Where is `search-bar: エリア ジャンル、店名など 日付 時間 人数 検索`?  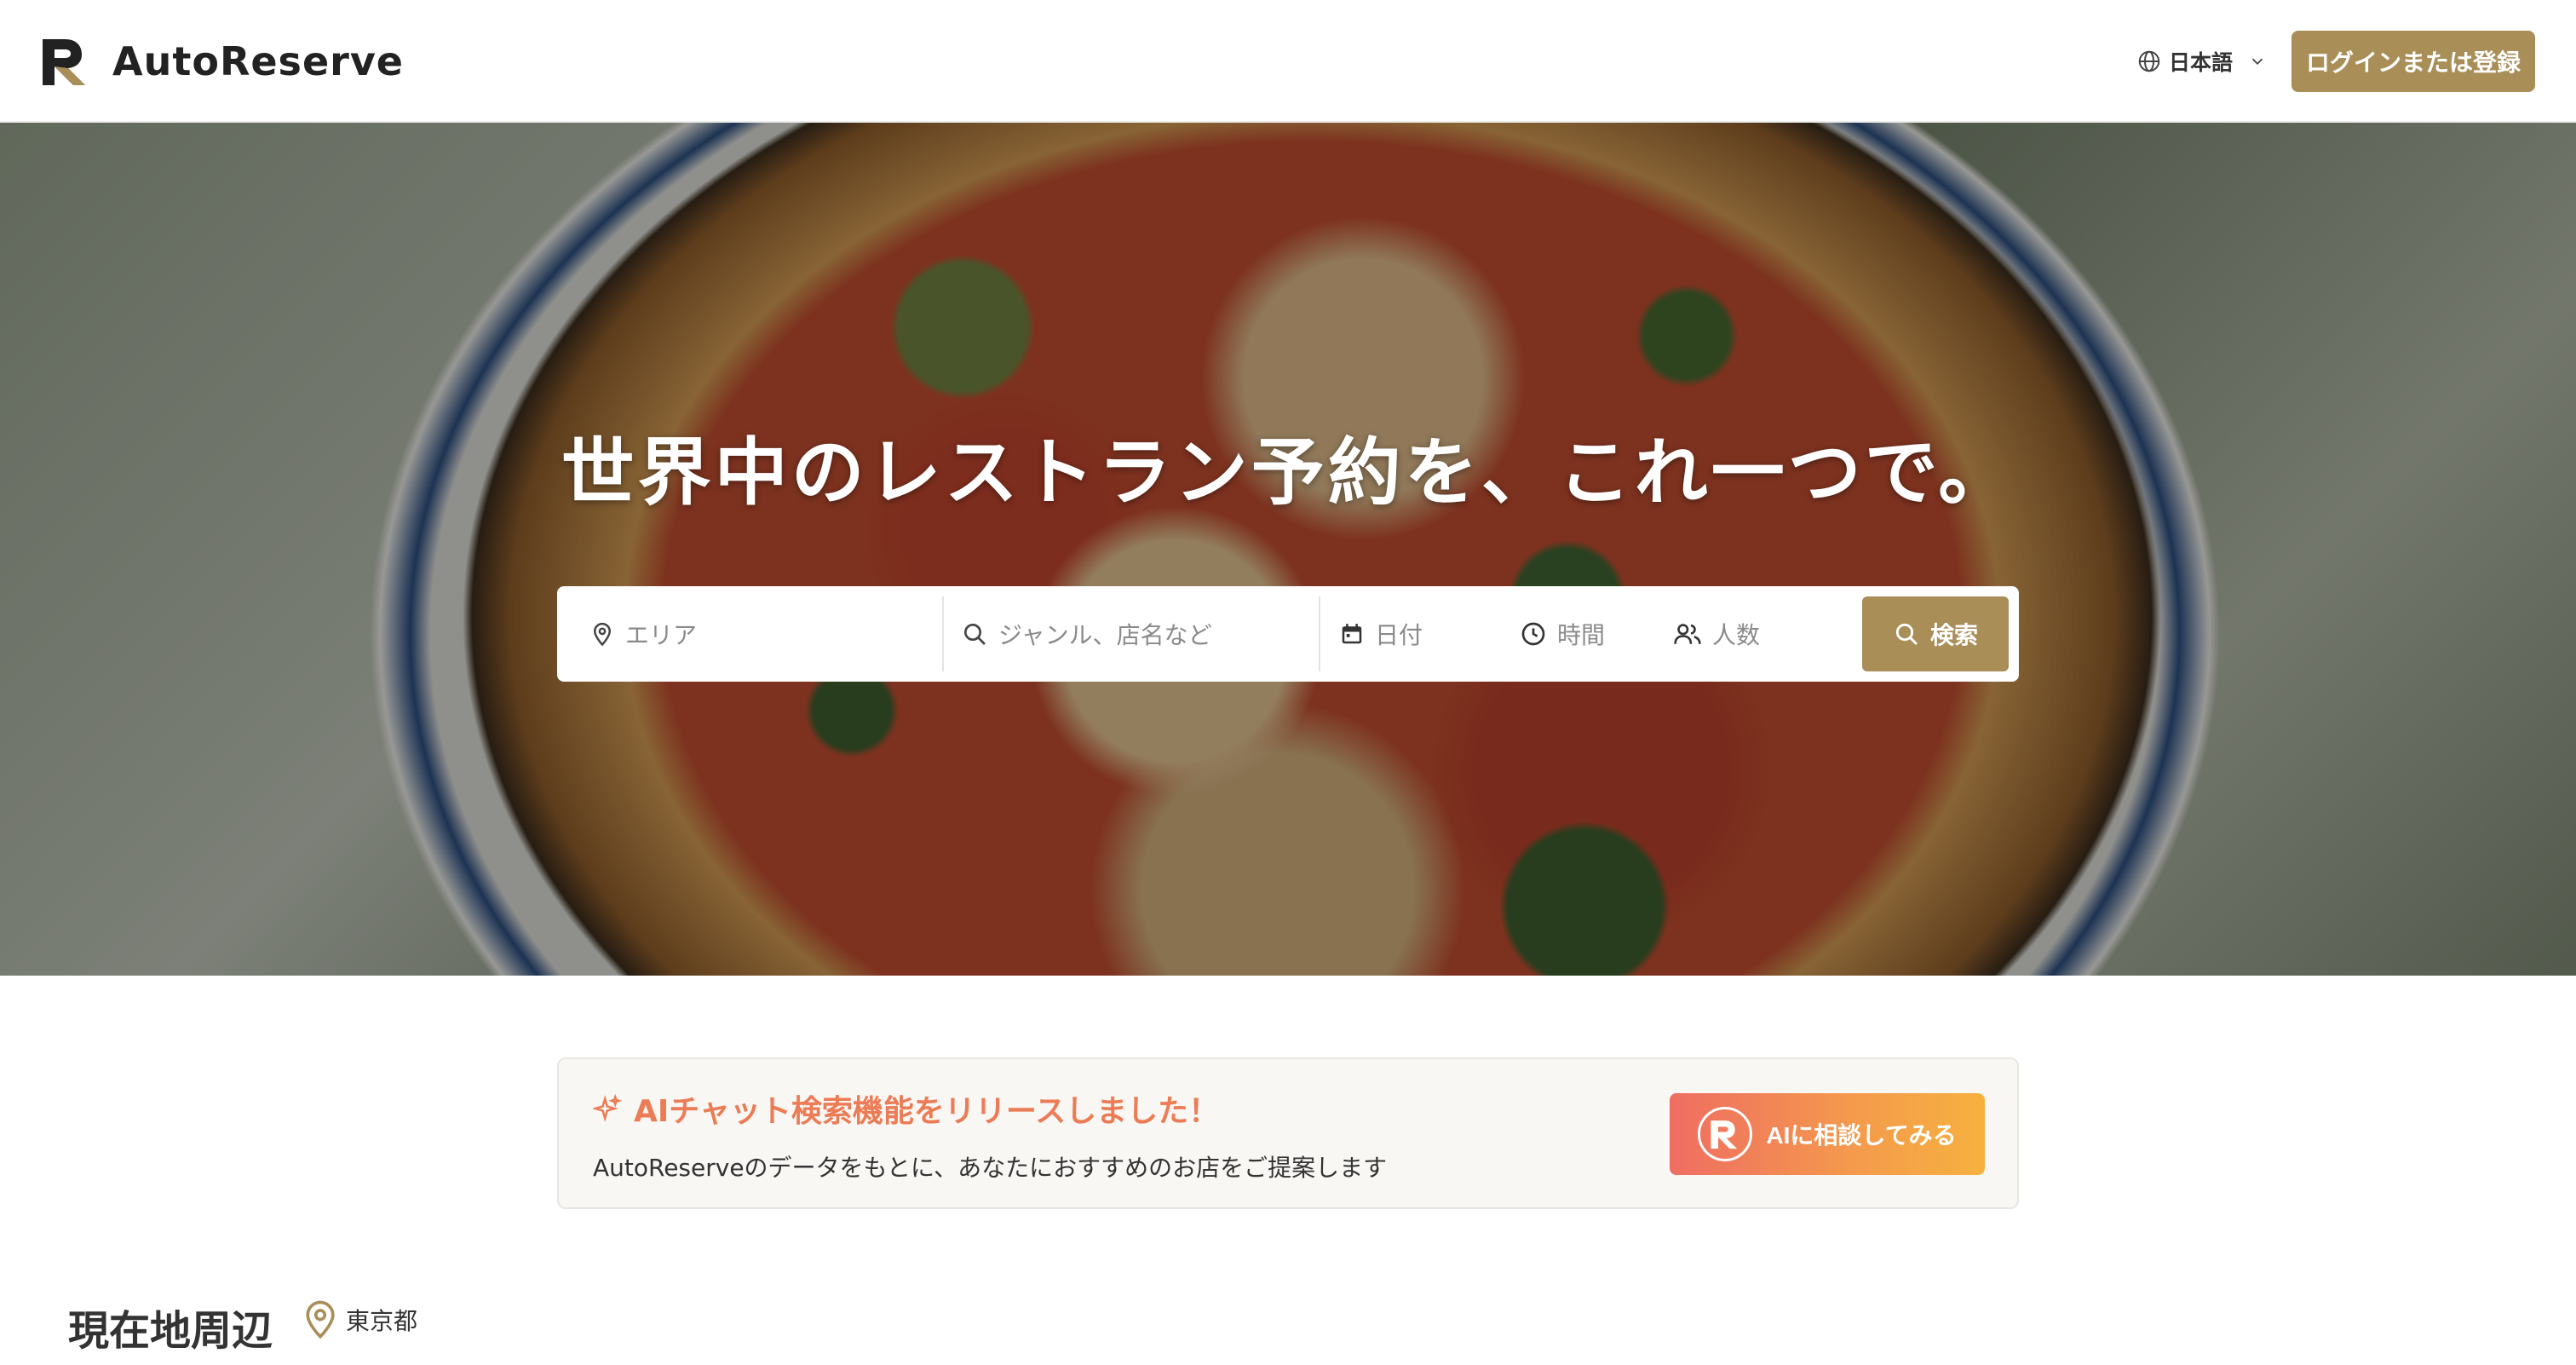
search-bar: エリア ジャンル、店名など 日付 時間 人数 検索 is located at coordinates (1288, 634).